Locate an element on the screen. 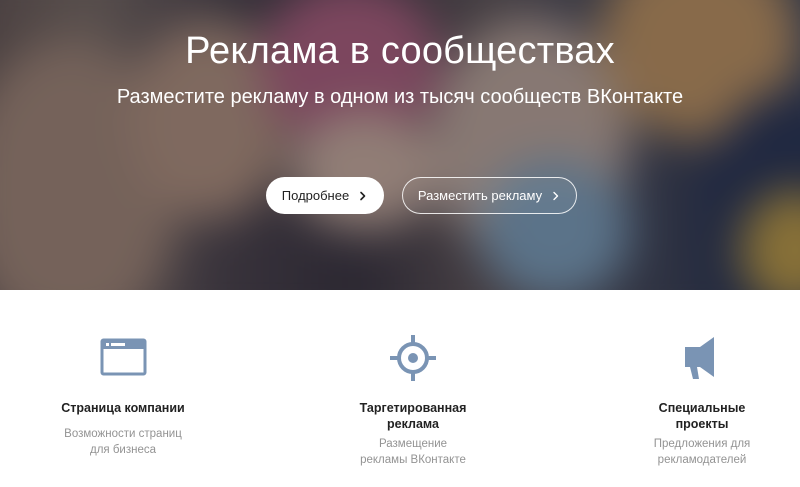 The height and width of the screenshot is (487, 800). feature-title: Специальные проекты is located at coordinates (702, 416).